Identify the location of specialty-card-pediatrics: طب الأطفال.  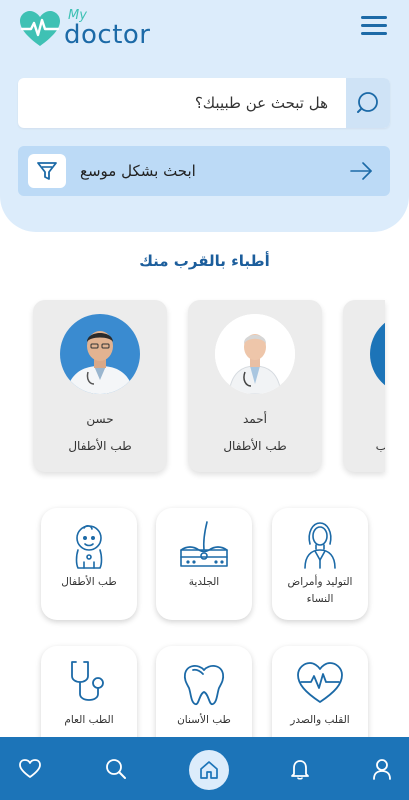
(89, 564).